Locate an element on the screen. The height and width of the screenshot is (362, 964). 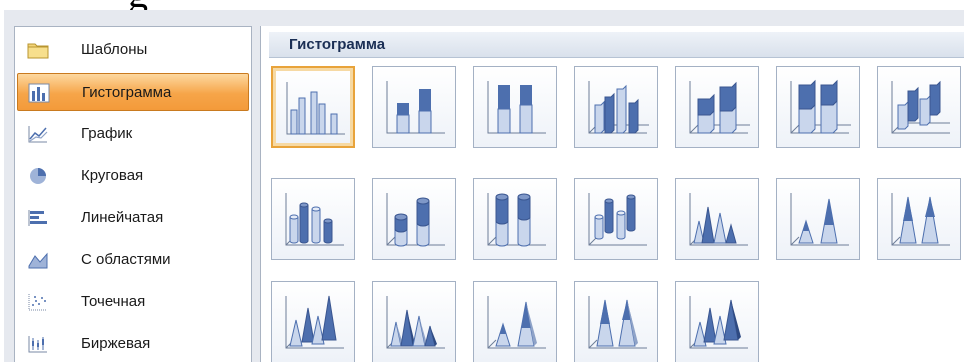
tile-clustered-cylinder is located at coordinates (313, 219).